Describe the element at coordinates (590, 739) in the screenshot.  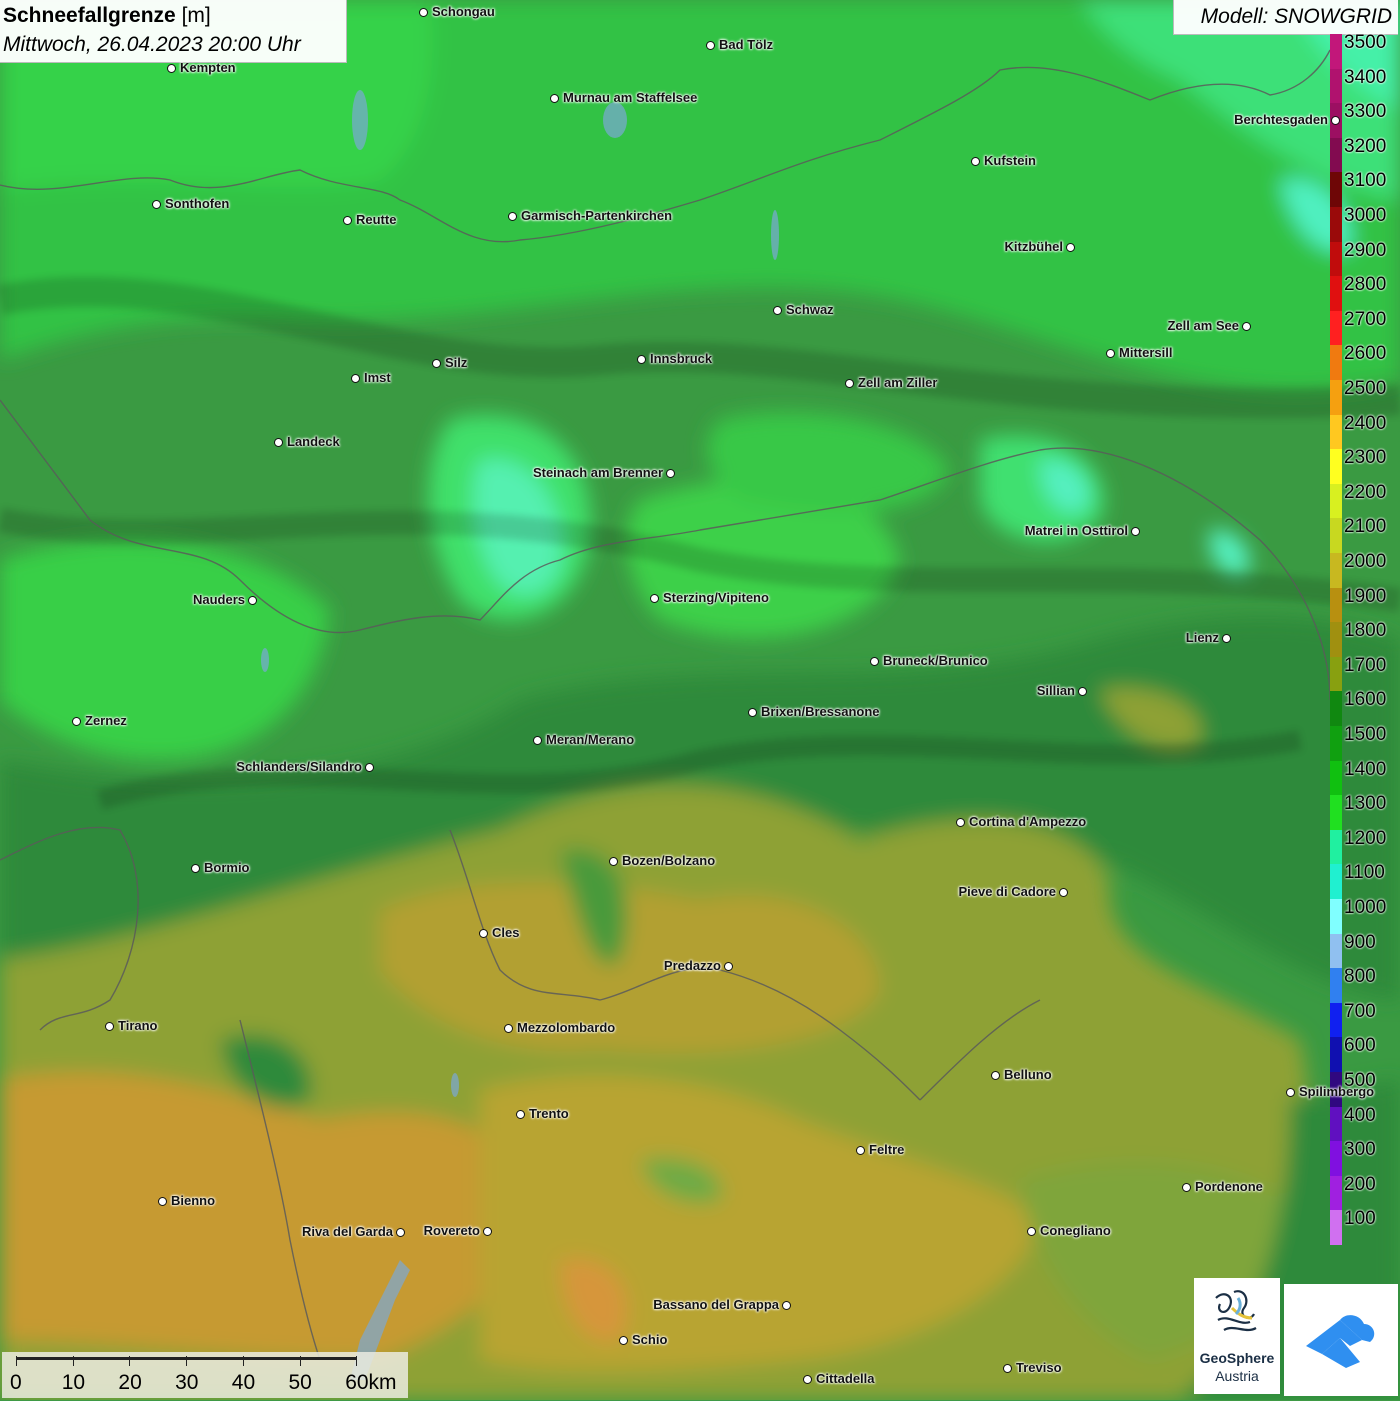
I see `city-label: Meran/Merano` at that location.